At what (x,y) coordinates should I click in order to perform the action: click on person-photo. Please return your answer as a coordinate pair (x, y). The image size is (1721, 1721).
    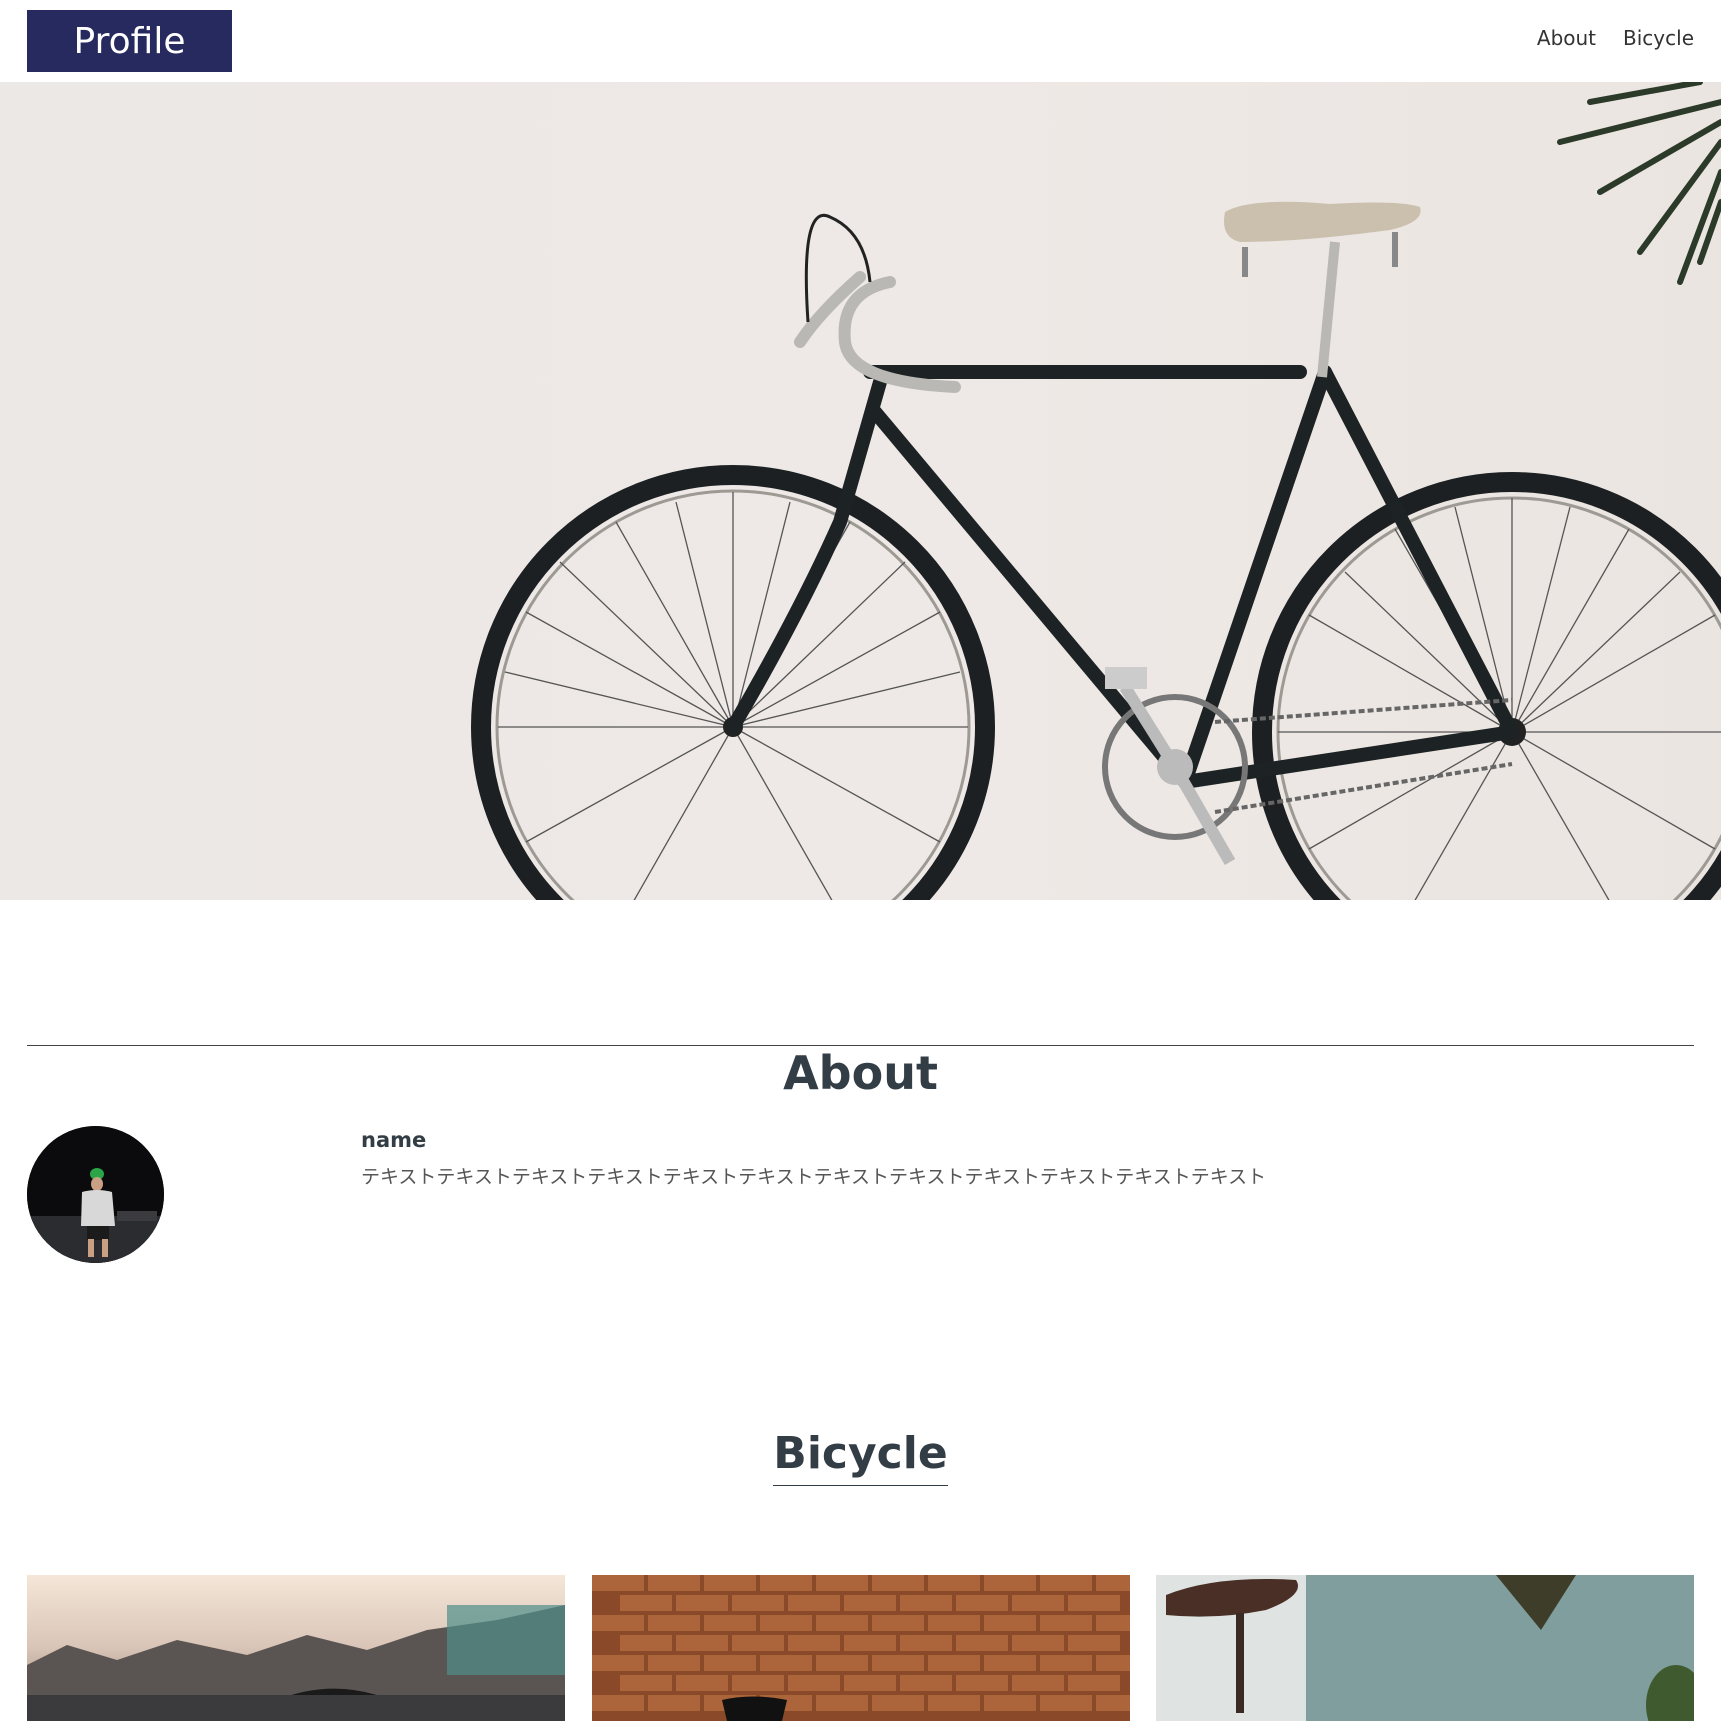
    Looking at the image, I should click on (95, 1194).